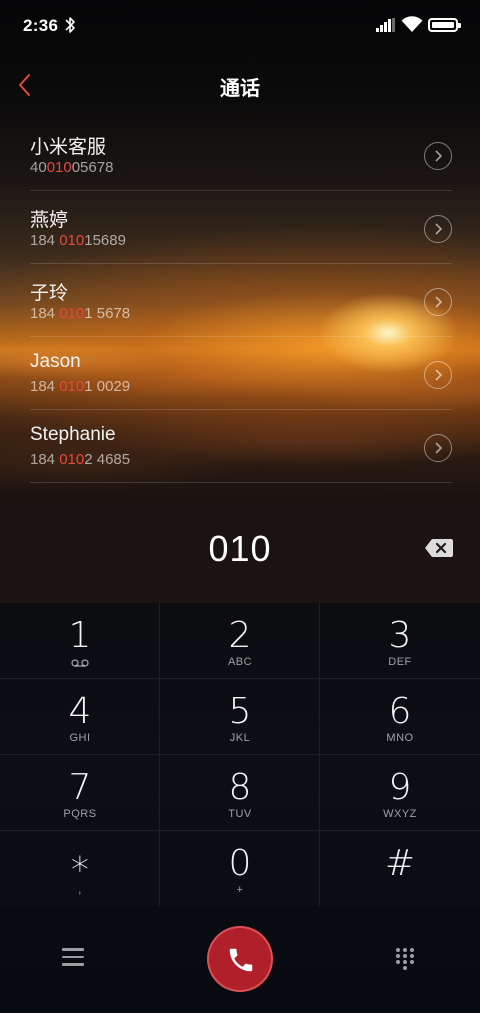 Image resolution: width=480 pixels, height=1013 pixels. What do you see at coordinates (400, 787) in the screenshot?
I see `key-digit: 9` at bounding box center [400, 787].